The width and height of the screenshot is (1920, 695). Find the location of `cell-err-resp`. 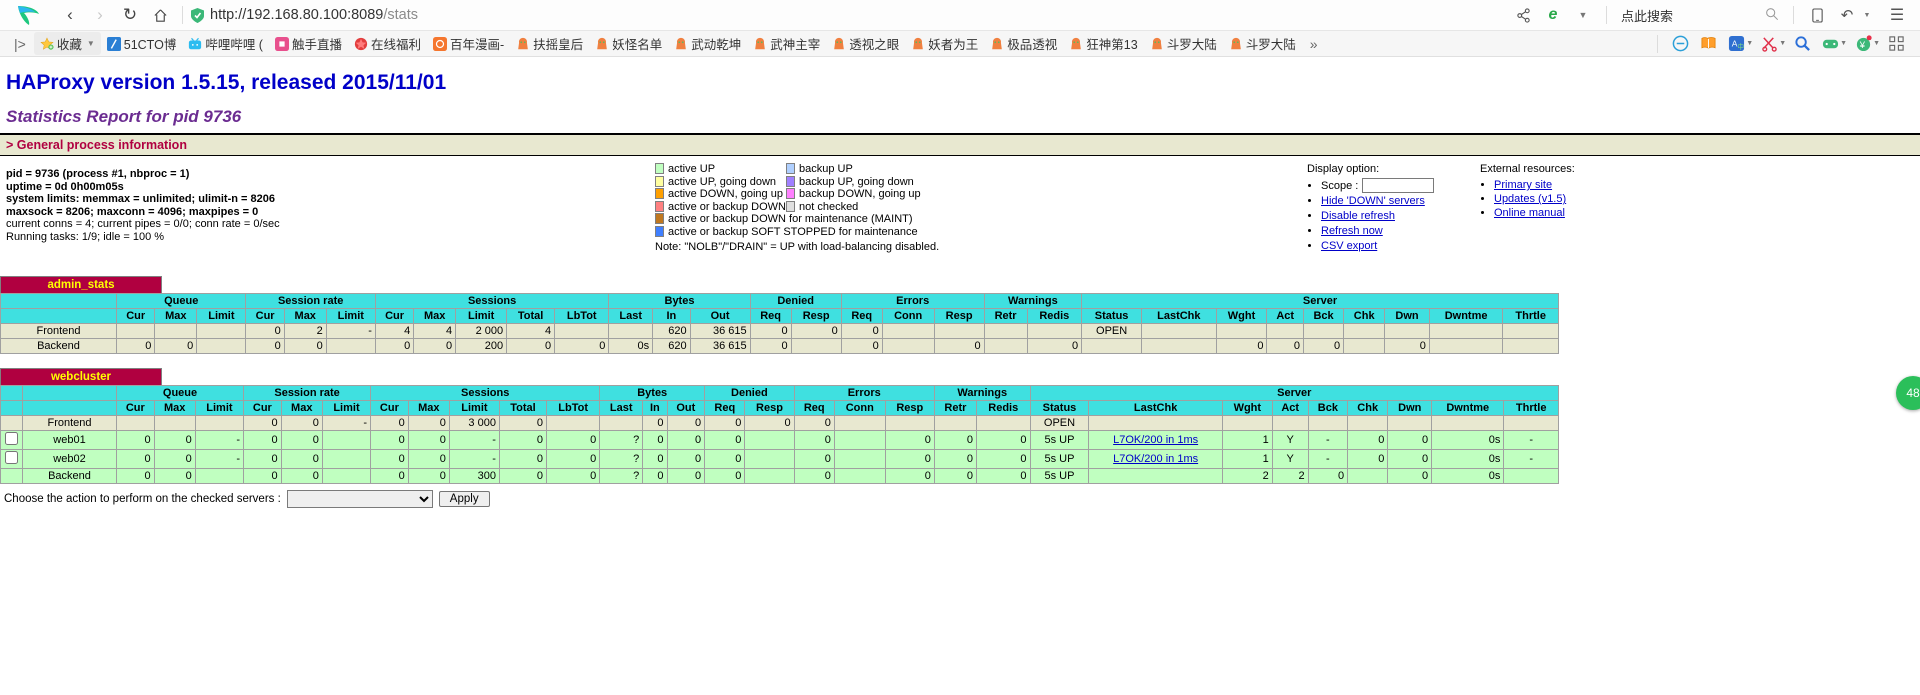

cell-err-resp is located at coordinates (909, 423).